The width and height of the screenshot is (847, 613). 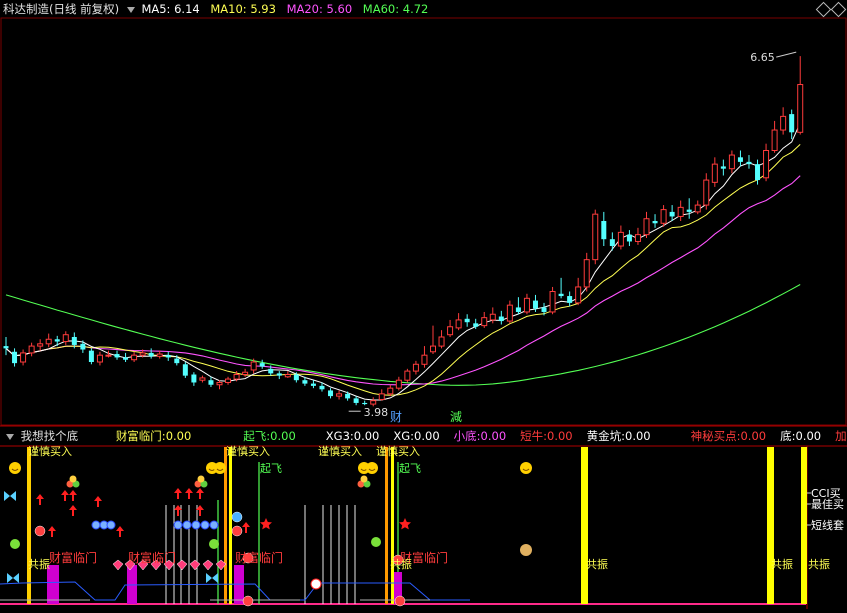 I want to click on resonance-label-3: 共振, so click(x=597, y=564).